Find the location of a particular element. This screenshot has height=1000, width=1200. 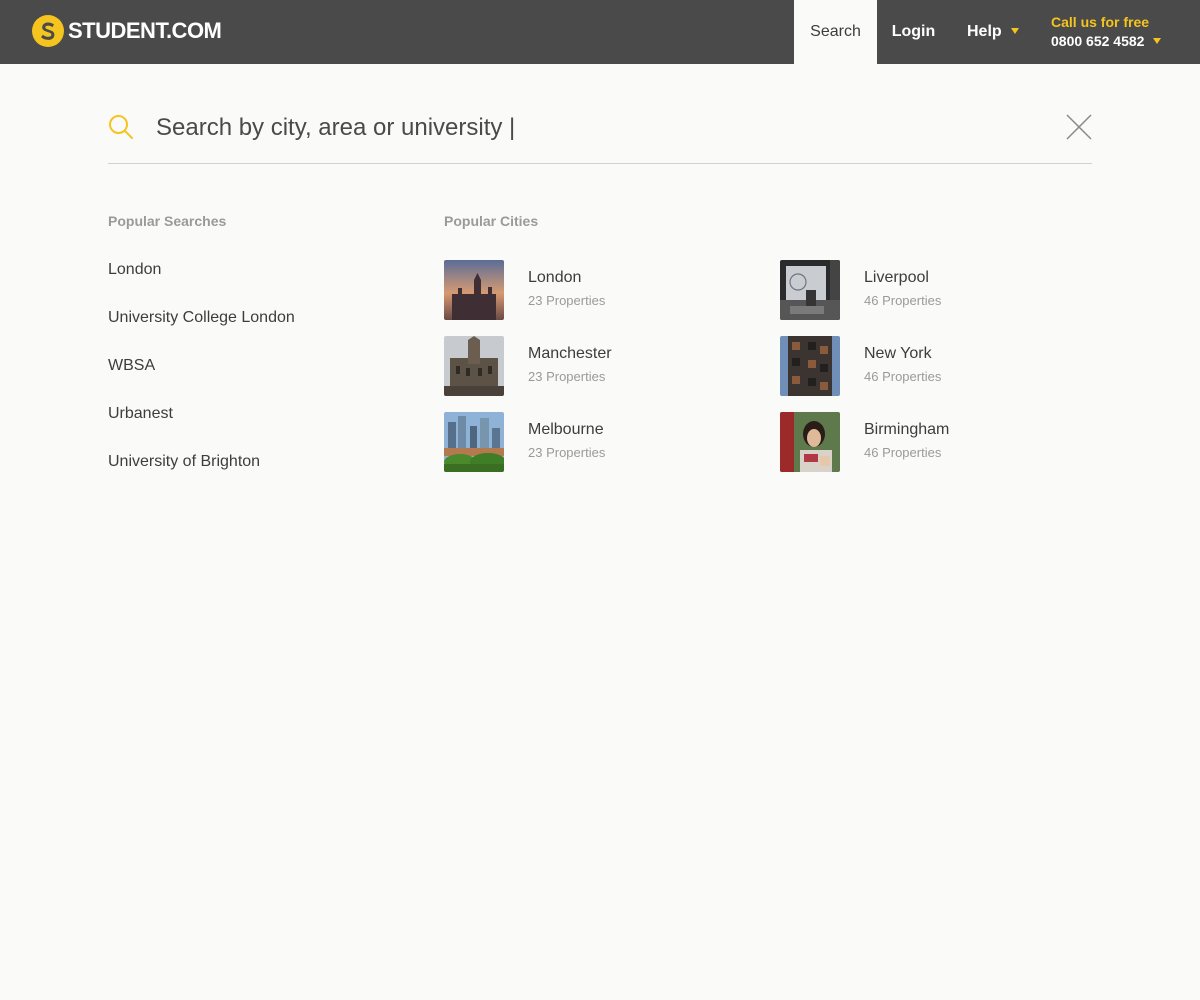

search-icon is located at coordinates (121, 127).